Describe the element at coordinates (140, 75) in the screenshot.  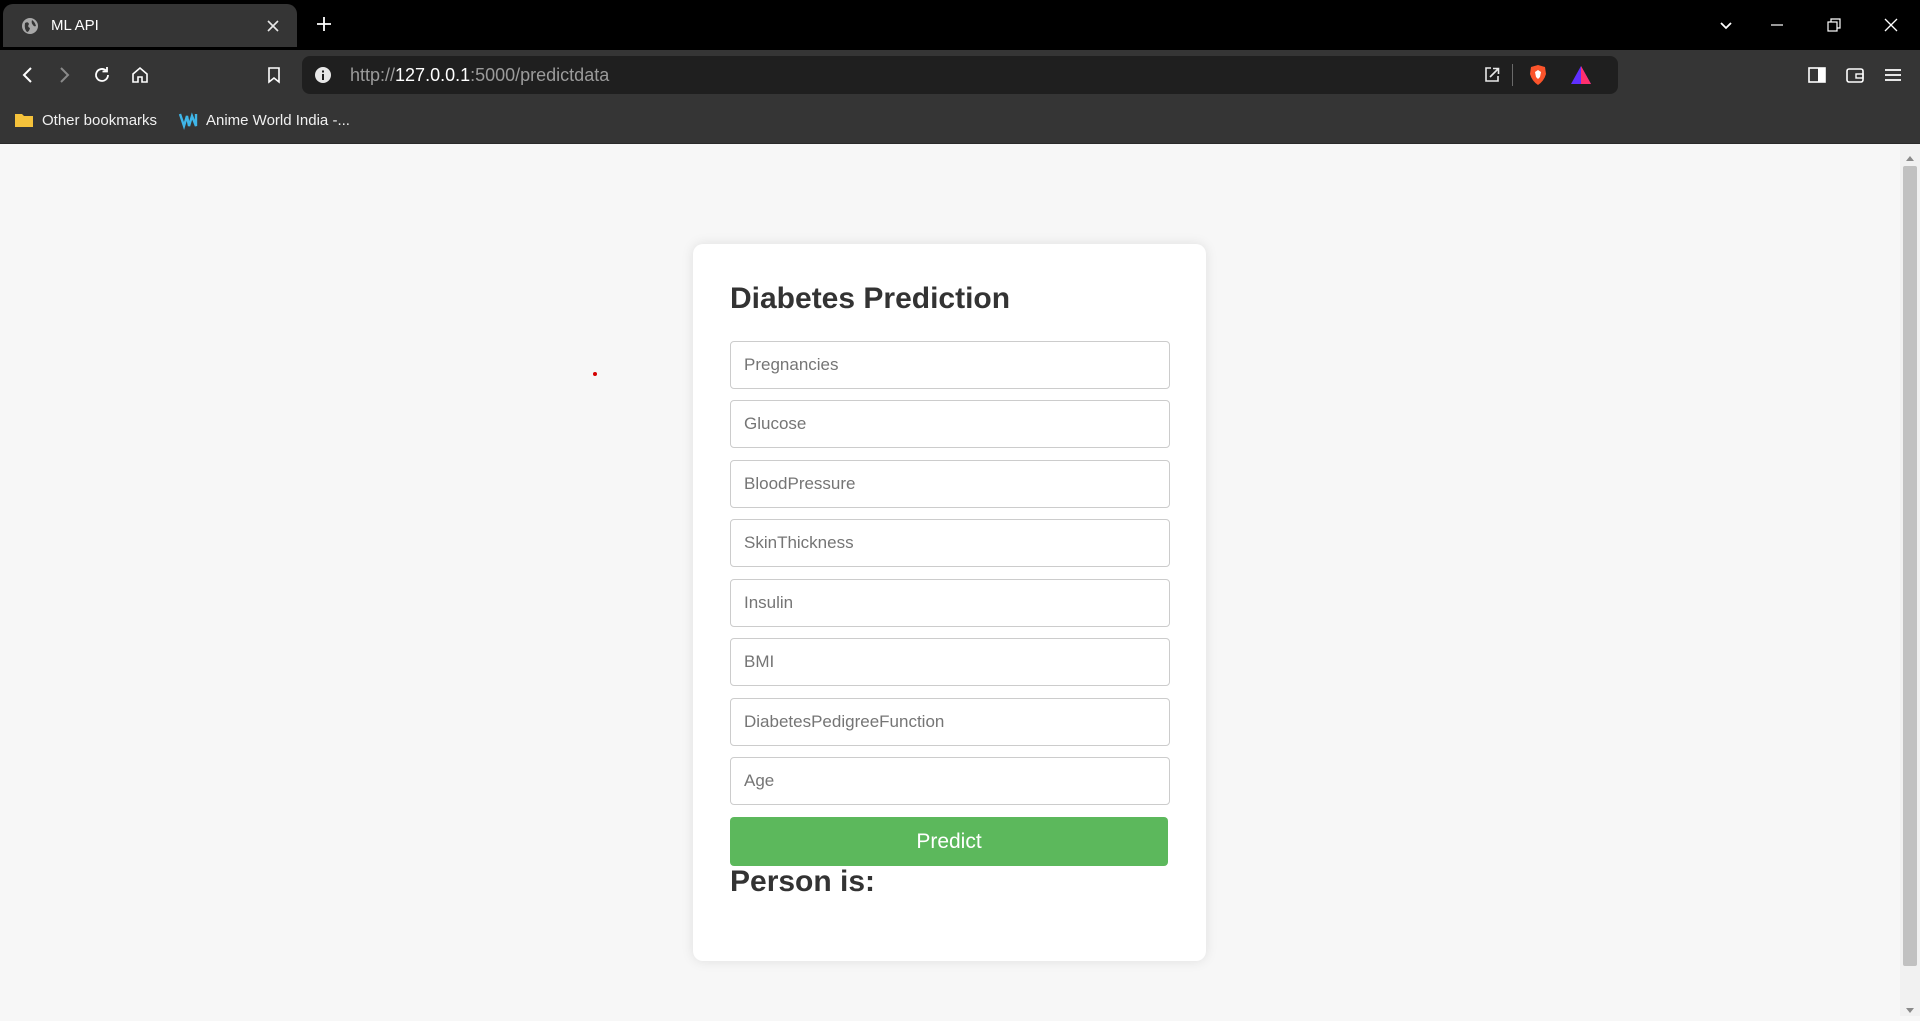
I see `home-icon` at that location.